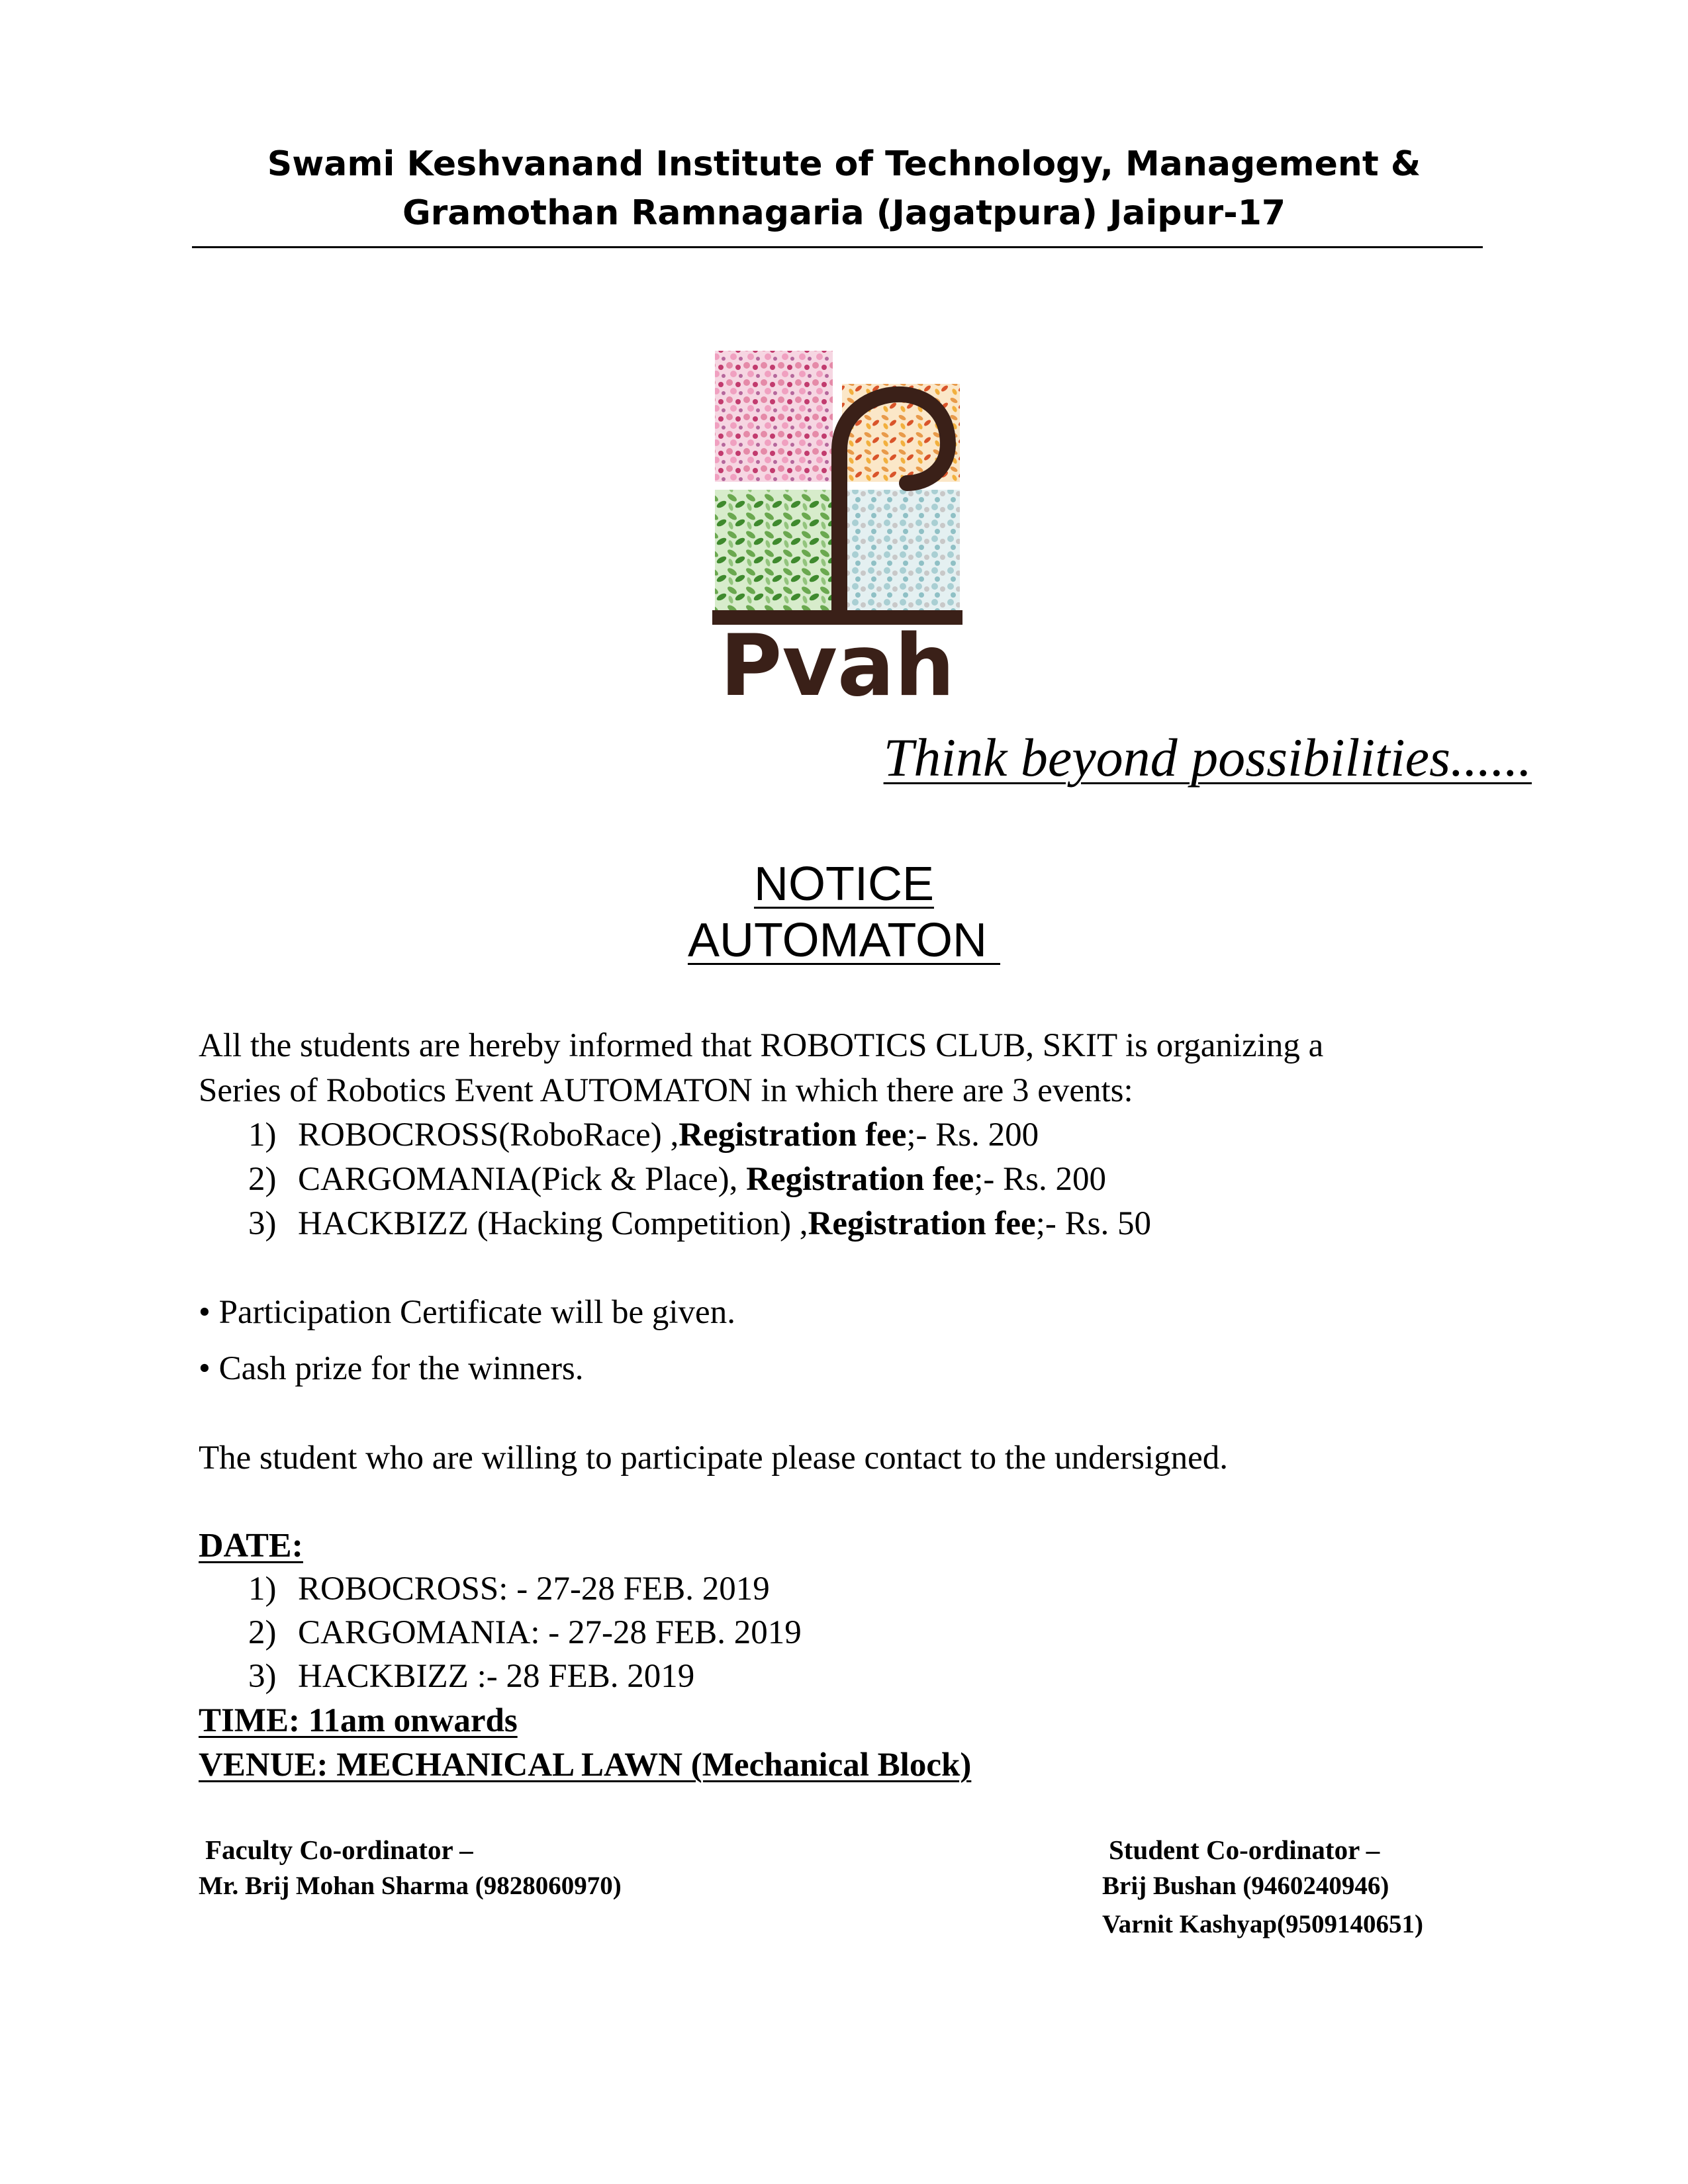 The image size is (1688, 2184). Describe the element at coordinates (844, 940) in the screenshot. I see `notice-subtitle: AUTOMATON` at that location.